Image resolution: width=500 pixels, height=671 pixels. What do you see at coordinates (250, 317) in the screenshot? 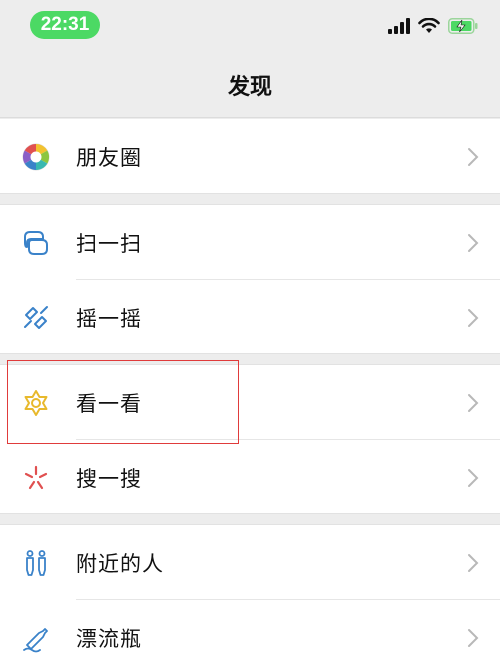
I see `list-item-shake: 摇一摇` at bounding box center [250, 317].